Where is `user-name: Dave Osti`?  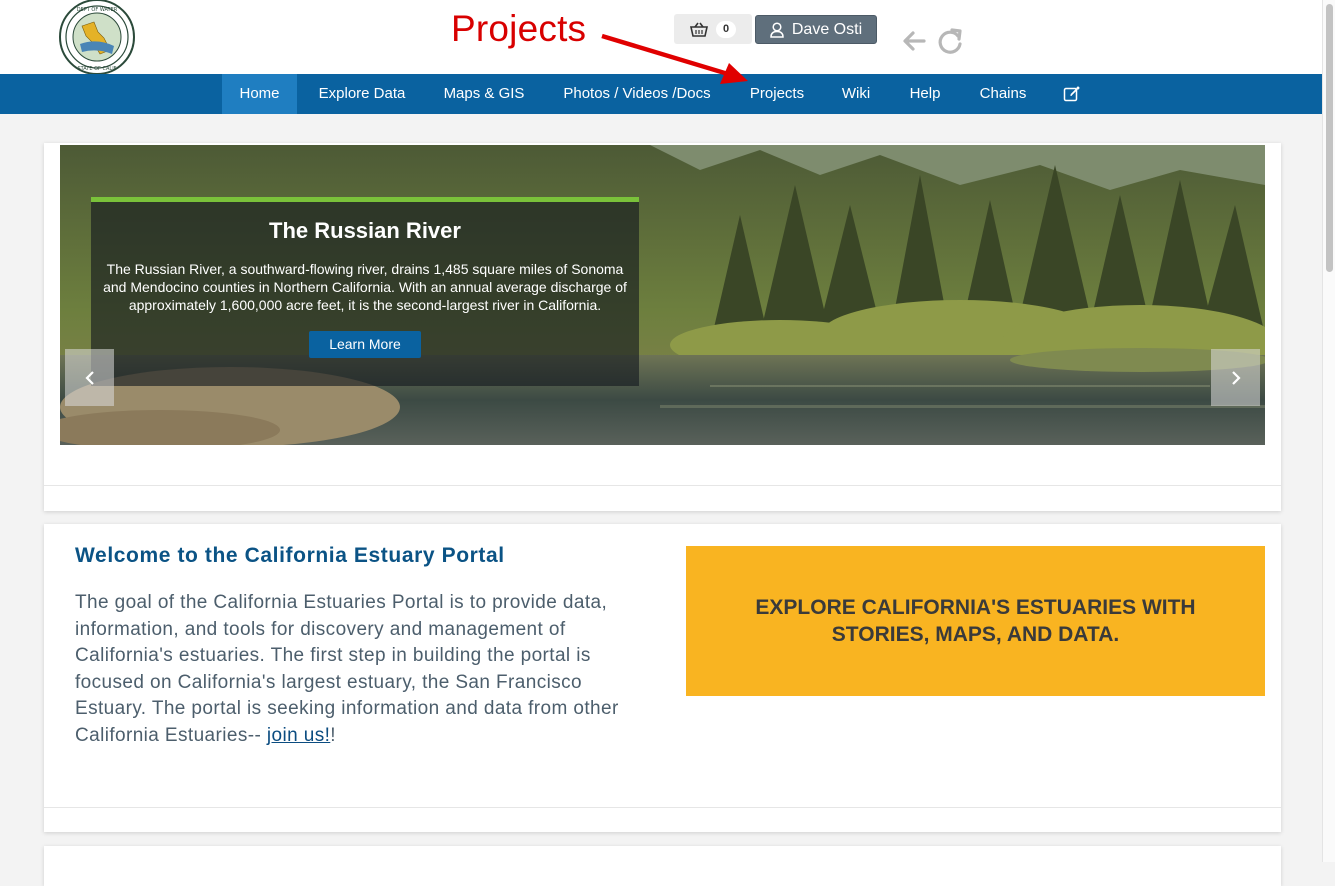 user-name: Dave Osti is located at coordinates (827, 29).